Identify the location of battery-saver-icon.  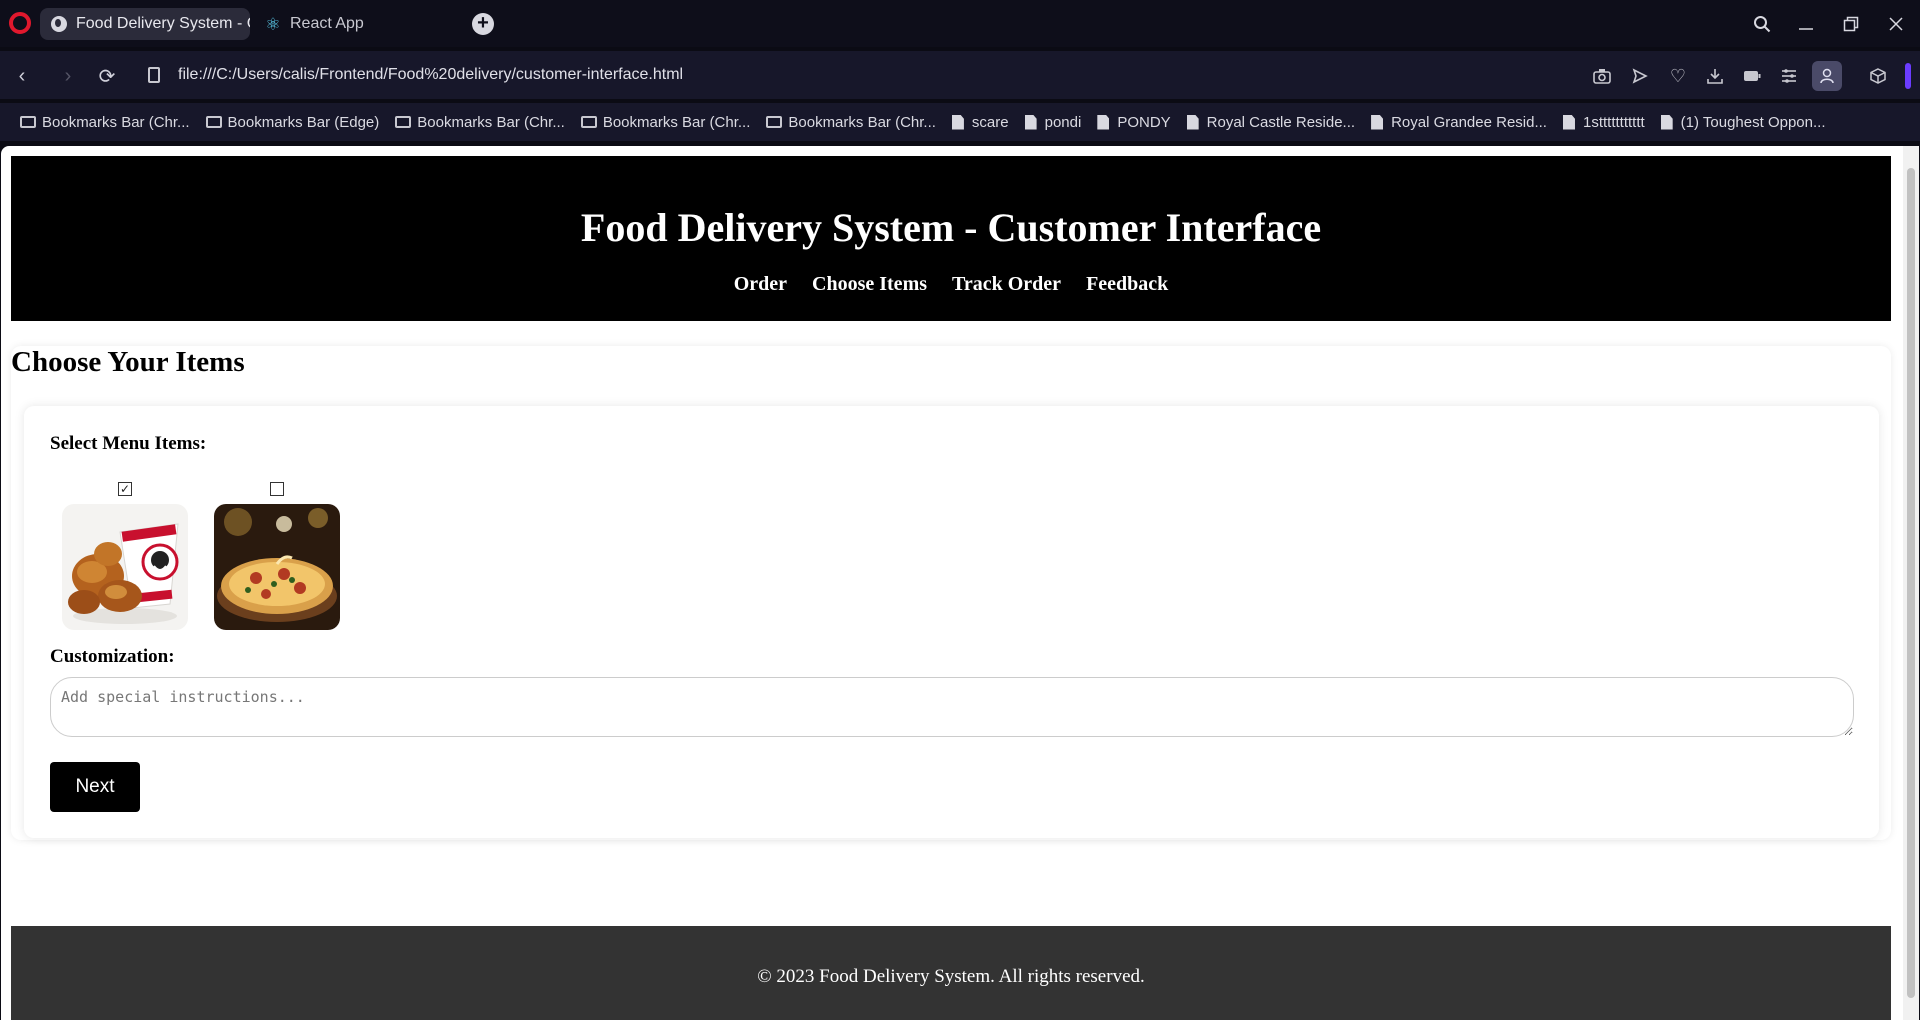
(1752, 76).